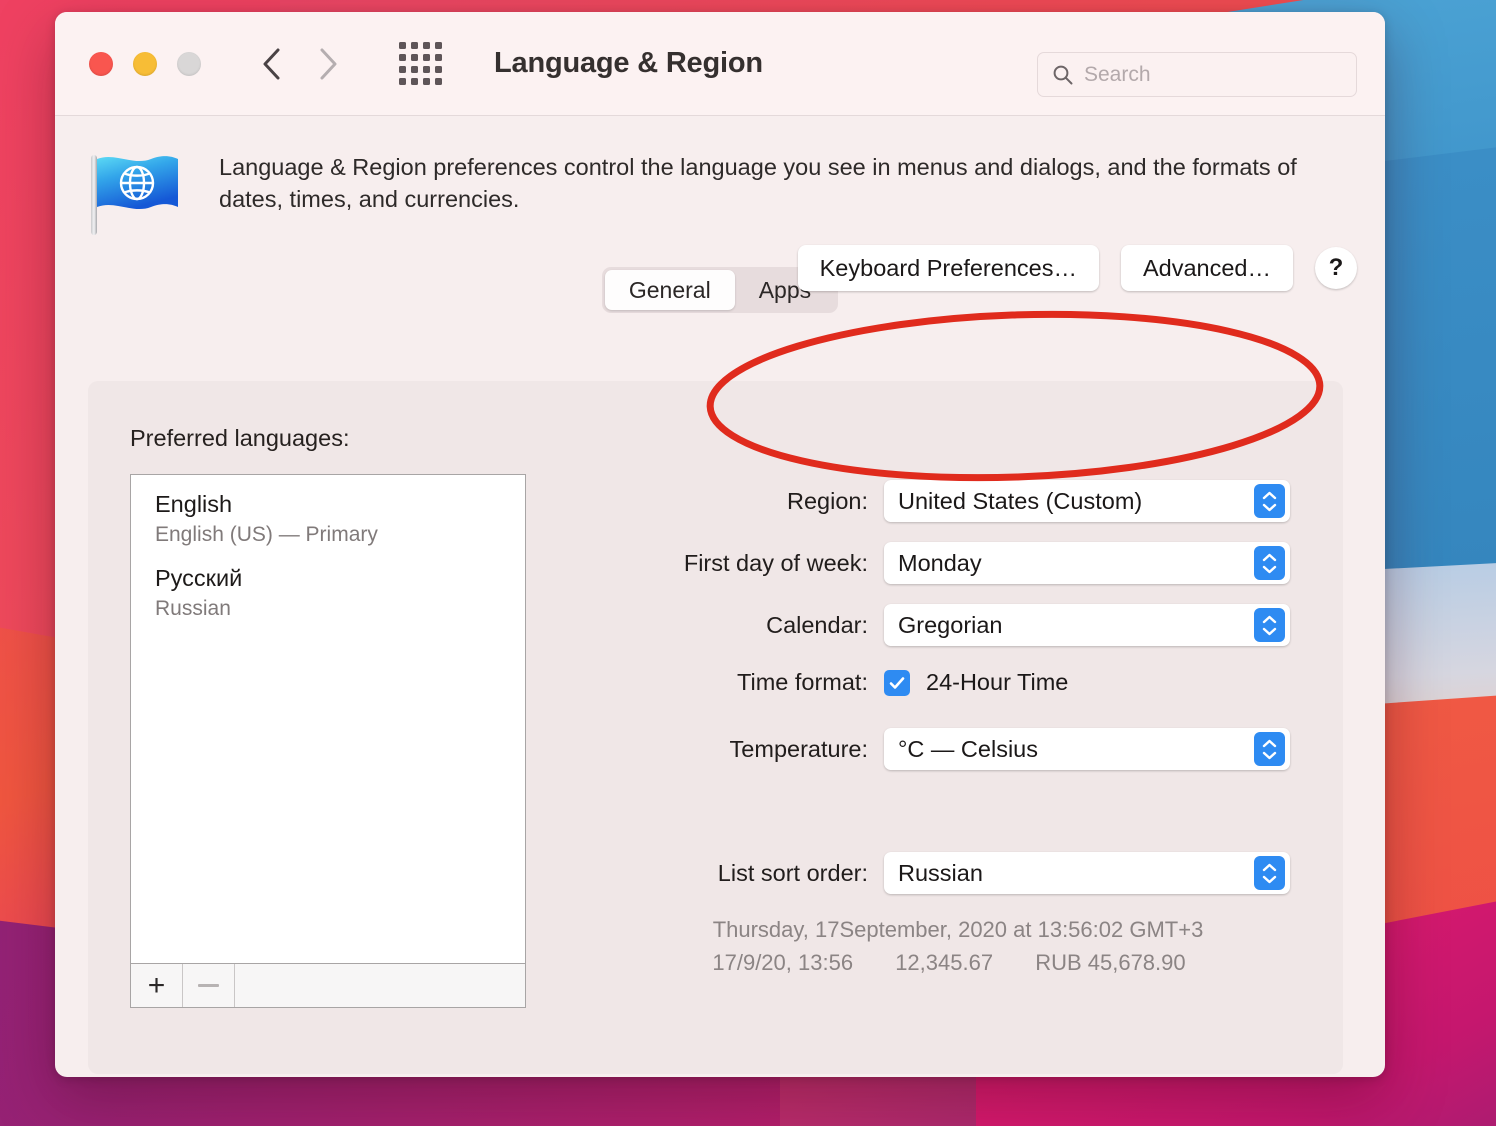 The image size is (1496, 1126). I want to click on 24-hour-time-label: 24-Hour Time, so click(997, 682).